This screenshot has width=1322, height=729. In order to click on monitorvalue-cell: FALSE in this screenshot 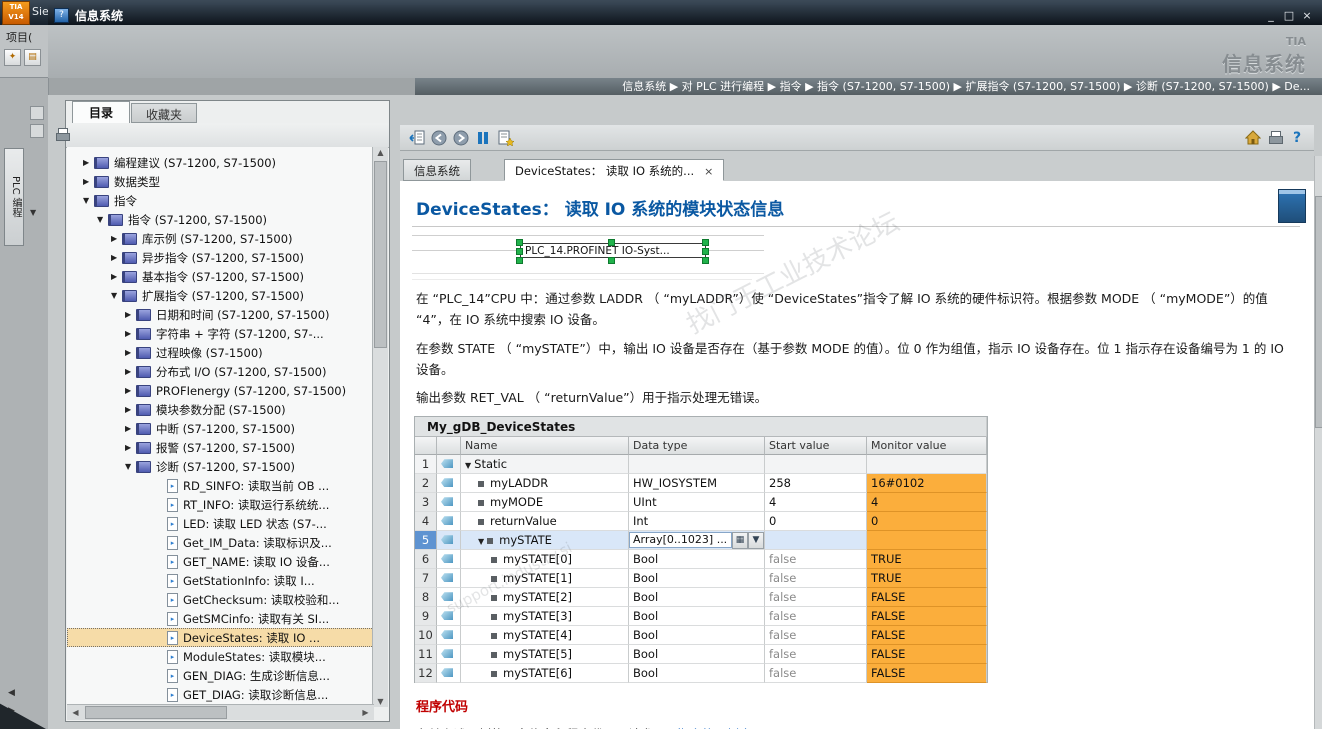, I will do `click(927, 636)`.